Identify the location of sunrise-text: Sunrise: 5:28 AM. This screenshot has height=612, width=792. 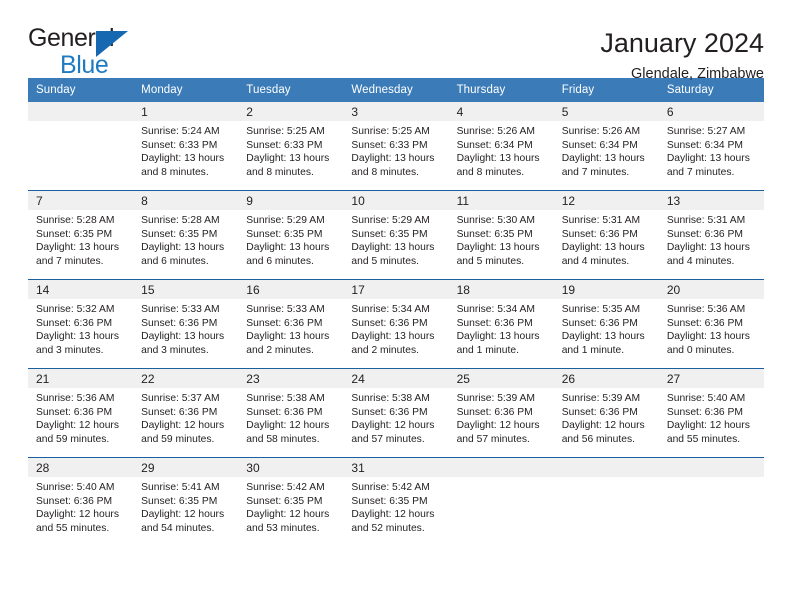
(75, 220).